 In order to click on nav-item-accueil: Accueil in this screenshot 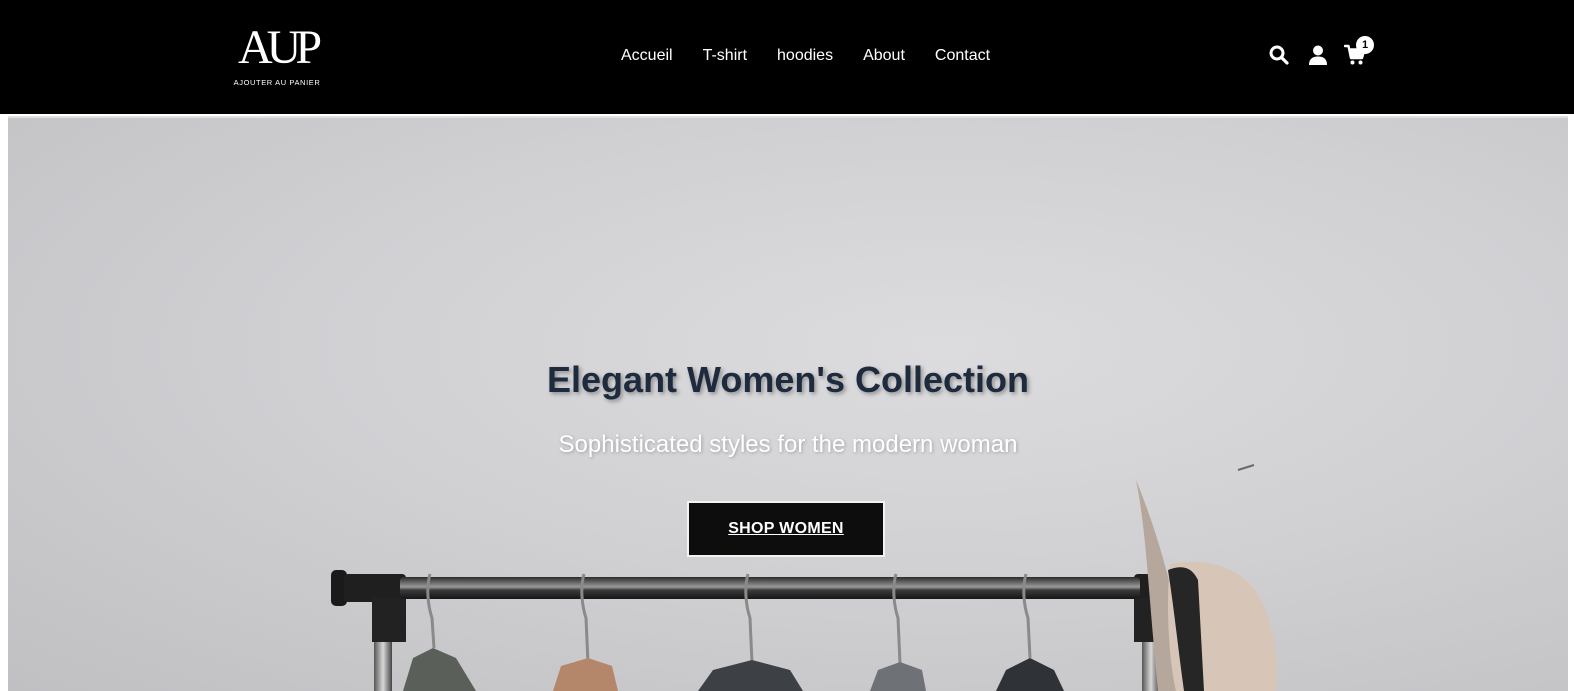, I will do `click(647, 56)`.